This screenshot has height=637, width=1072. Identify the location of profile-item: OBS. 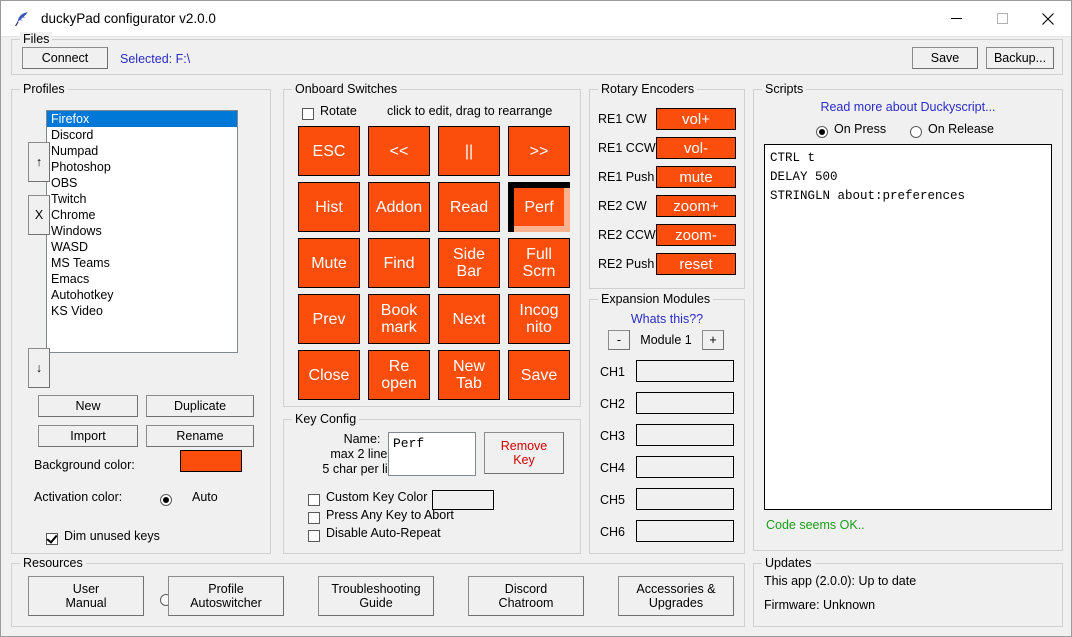
(142, 183).